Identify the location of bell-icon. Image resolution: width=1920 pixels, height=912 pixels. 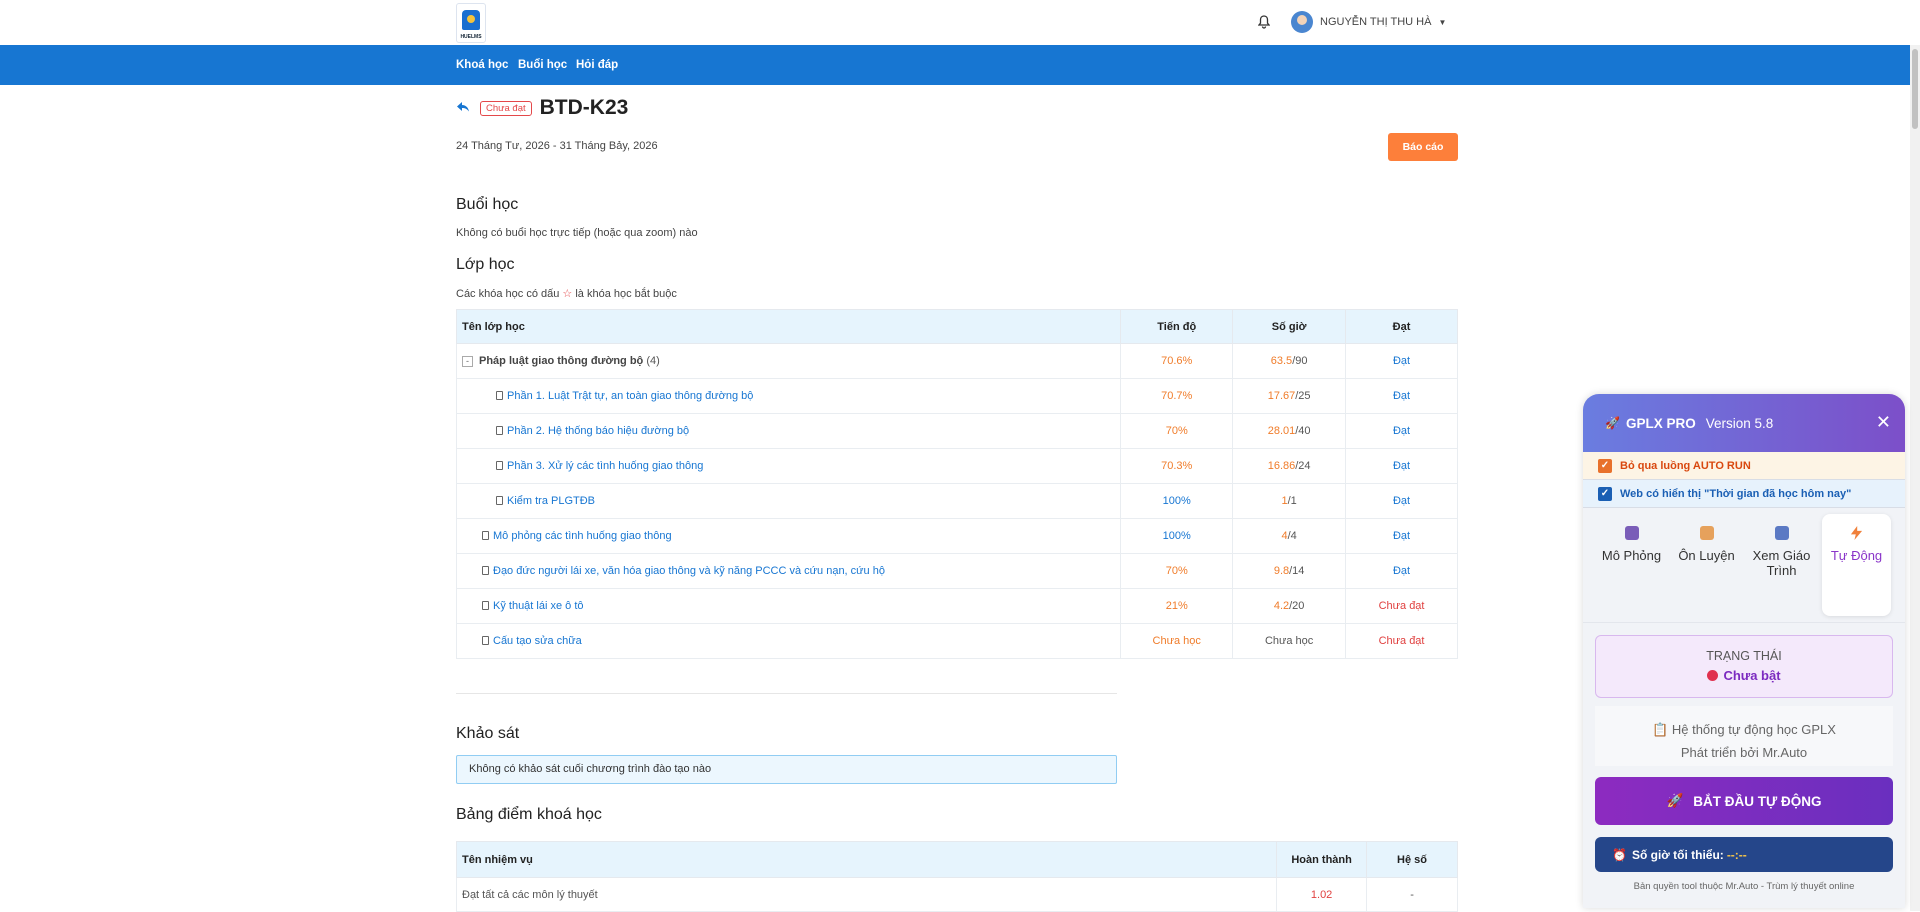
(1264, 22).